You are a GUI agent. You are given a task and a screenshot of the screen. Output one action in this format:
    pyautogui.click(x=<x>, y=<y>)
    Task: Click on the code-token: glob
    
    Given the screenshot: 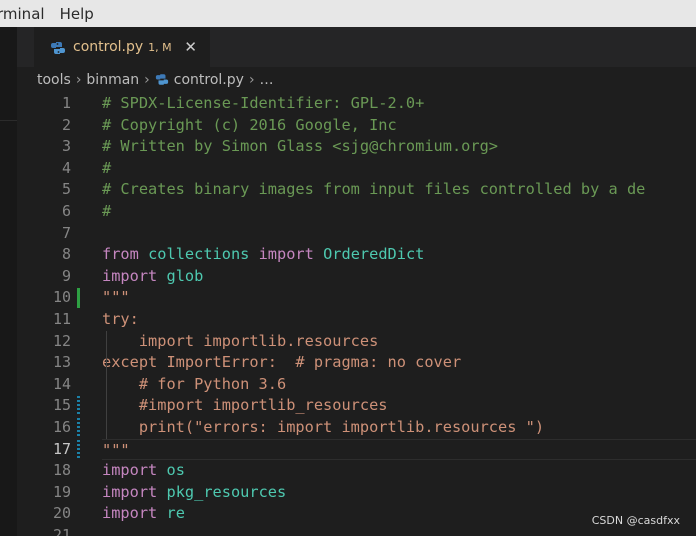 What is the action you would take?
    pyautogui.click(x=185, y=275)
    